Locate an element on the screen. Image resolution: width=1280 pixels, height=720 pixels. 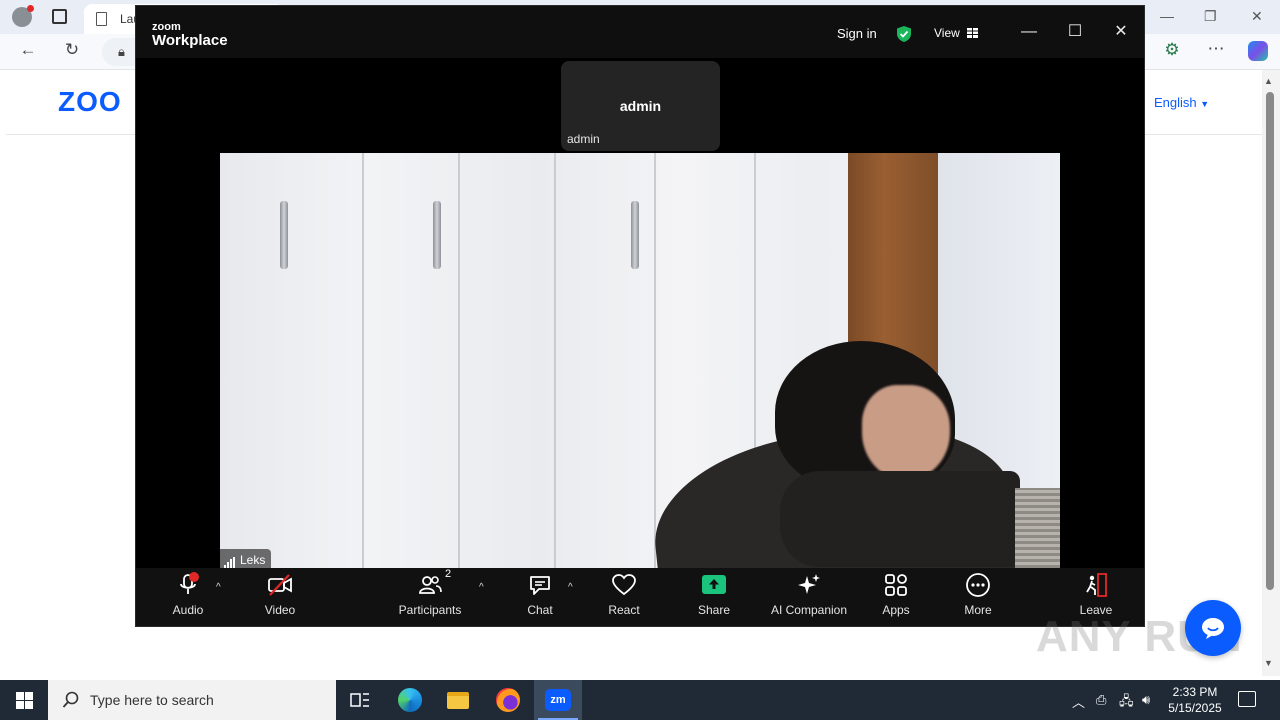
apps-label: Apps is located at coordinates (896, 610).